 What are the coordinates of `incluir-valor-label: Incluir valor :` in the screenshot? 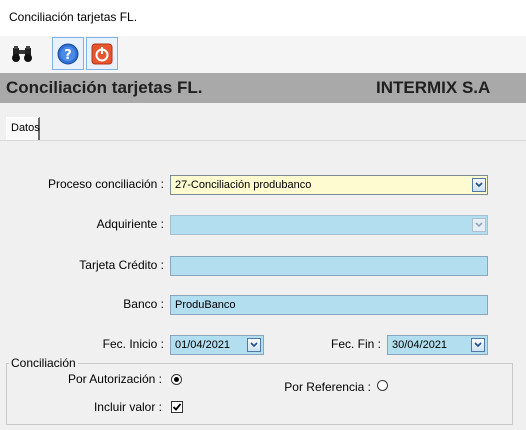 It's located at (127, 407).